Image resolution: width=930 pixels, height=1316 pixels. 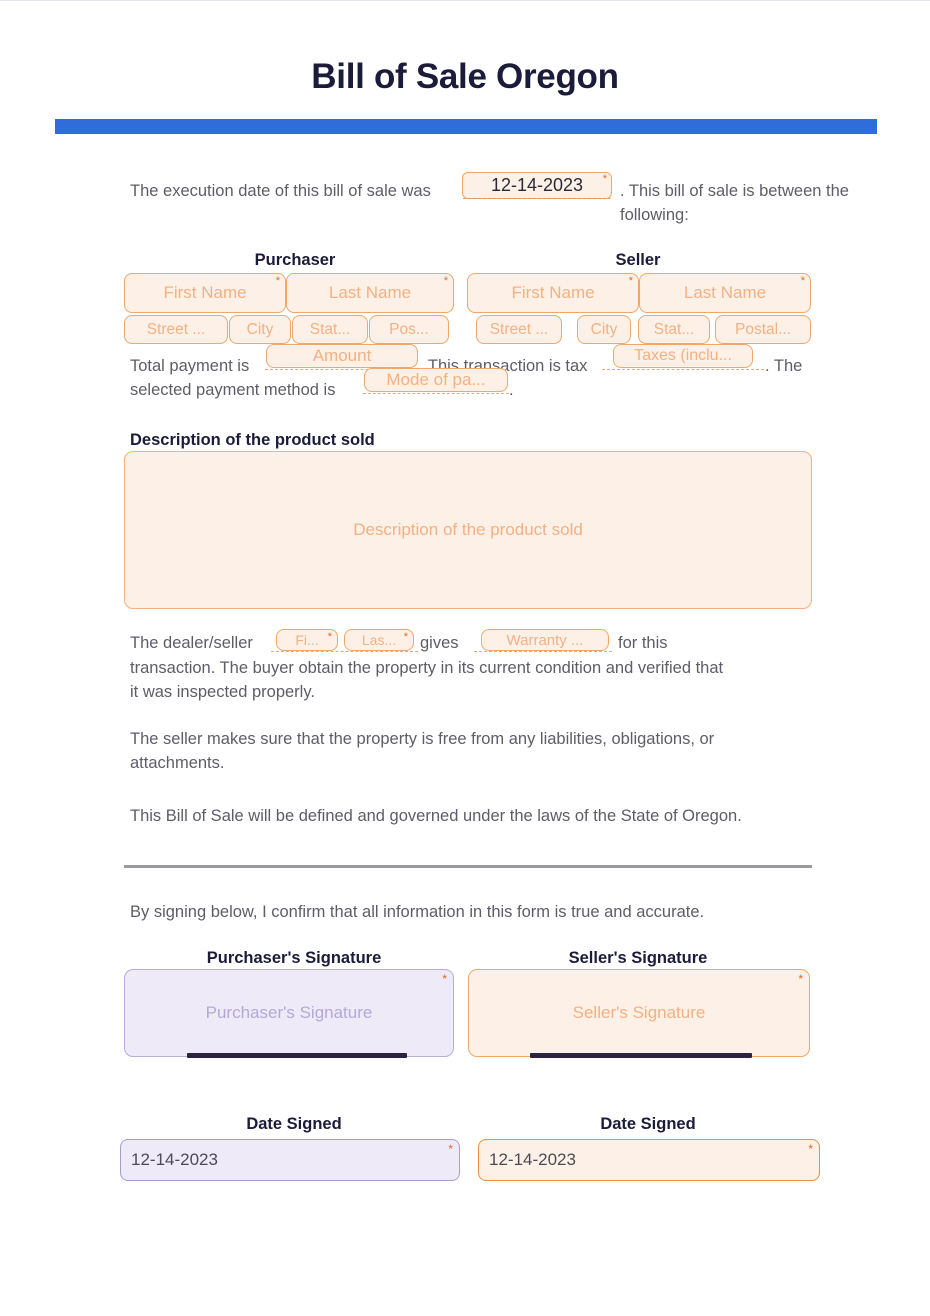 What do you see at coordinates (294, 1124) in the screenshot?
I see `purchaser-date-signed-label: Date Signed` at bounding box center [294, 1124].